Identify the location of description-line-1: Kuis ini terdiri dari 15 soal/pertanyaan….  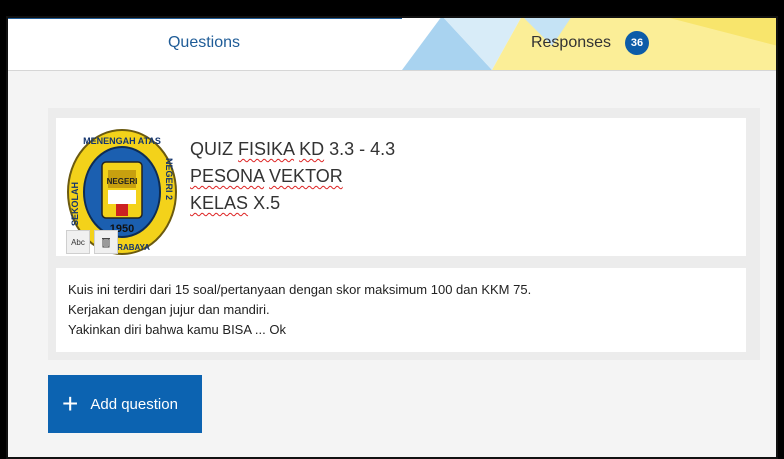
(300, 289).